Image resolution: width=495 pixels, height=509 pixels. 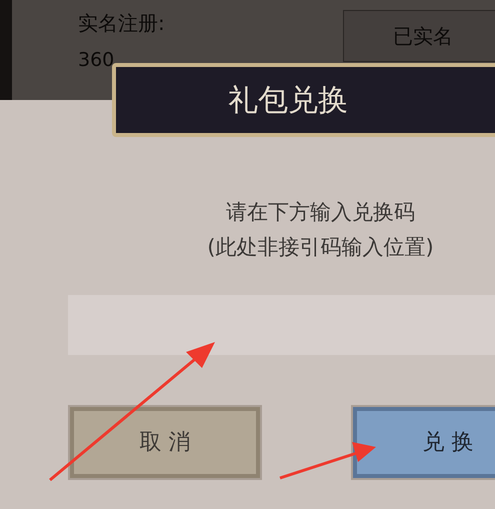 What do you see at coordinates (281, 325) in the screenshot?
I see `code-input-field` at bounding box center [281, 325].